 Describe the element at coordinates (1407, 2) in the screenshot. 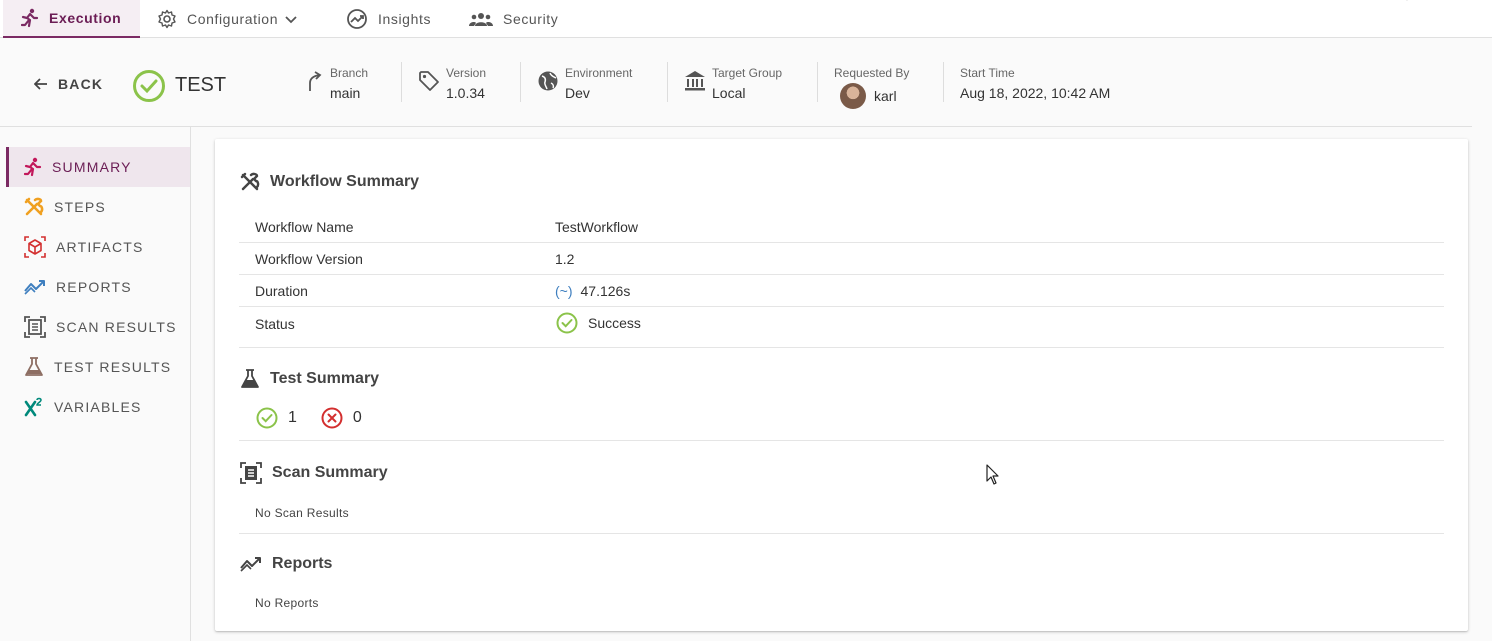

I see `close-icon` at that location.